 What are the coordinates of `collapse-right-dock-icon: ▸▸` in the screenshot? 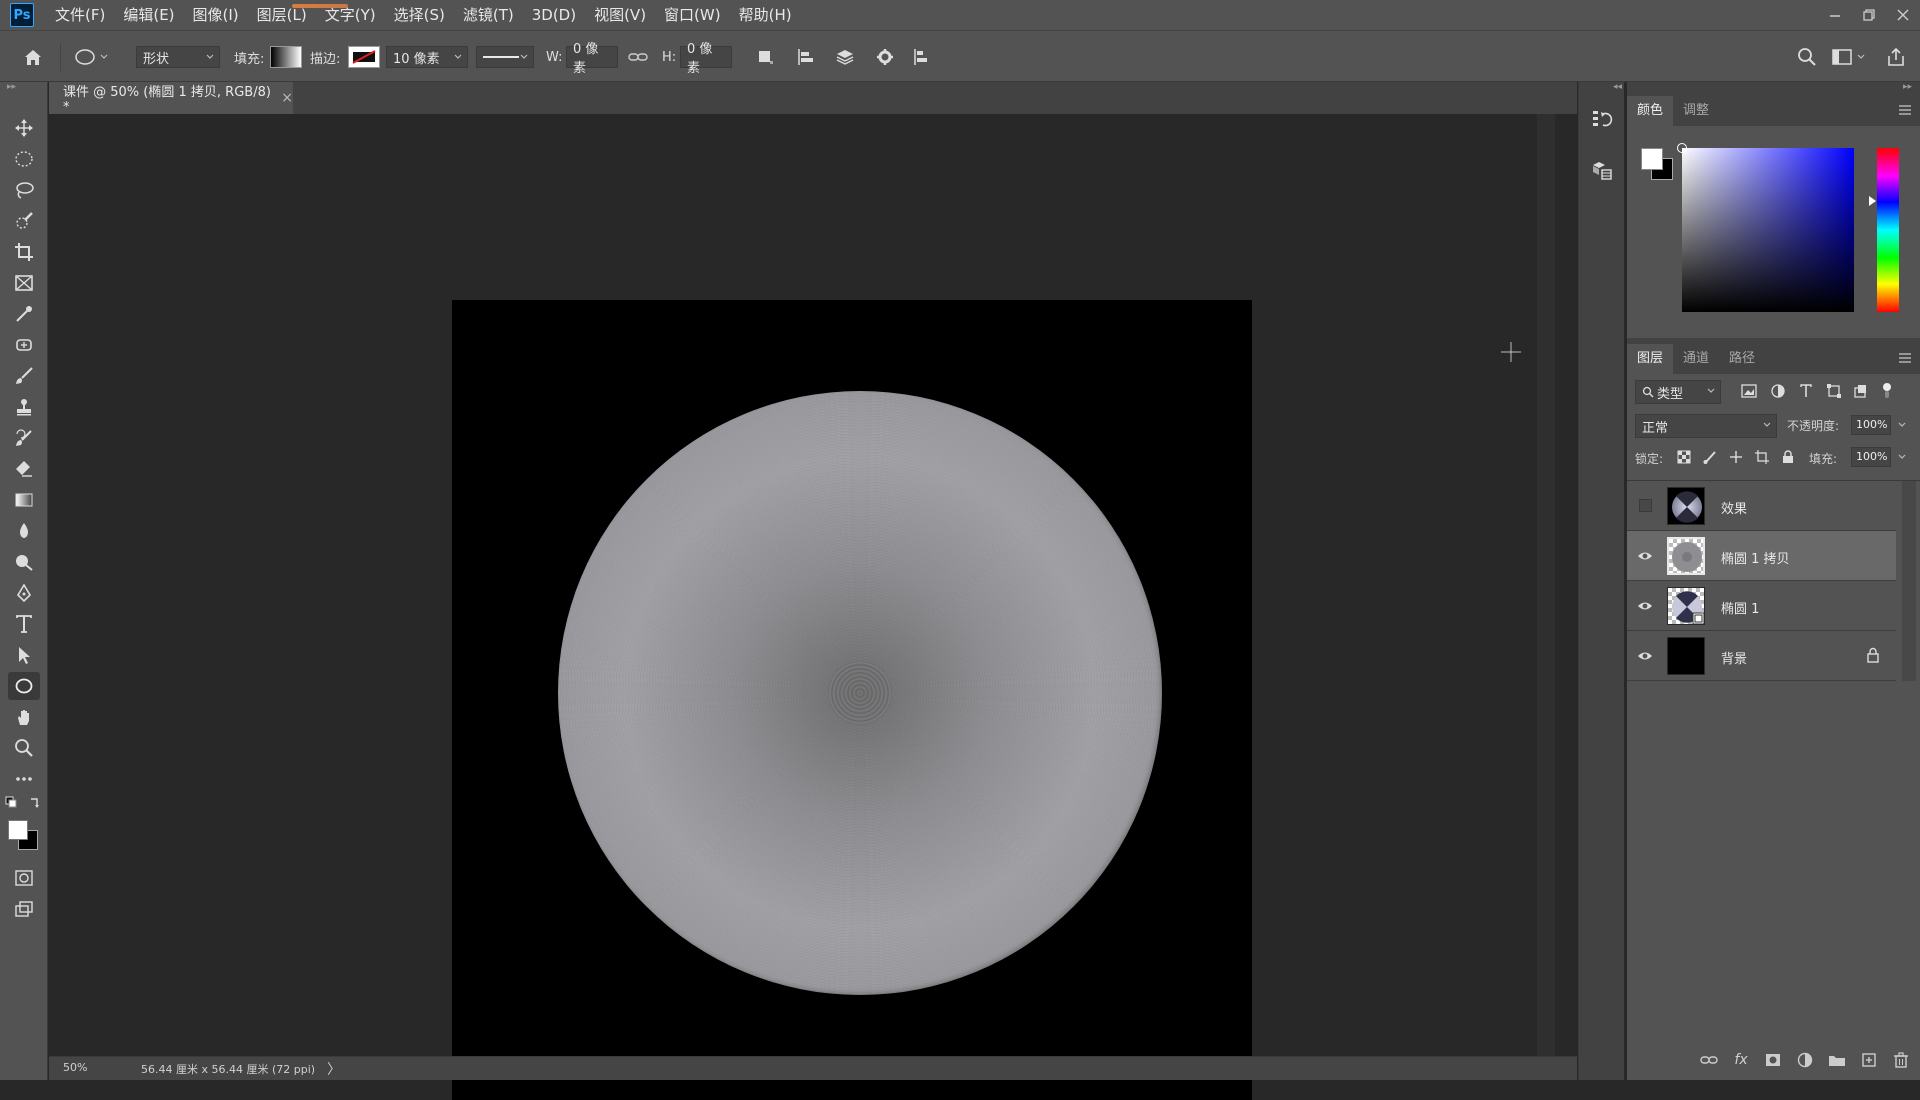 It's located at (1907, 87).